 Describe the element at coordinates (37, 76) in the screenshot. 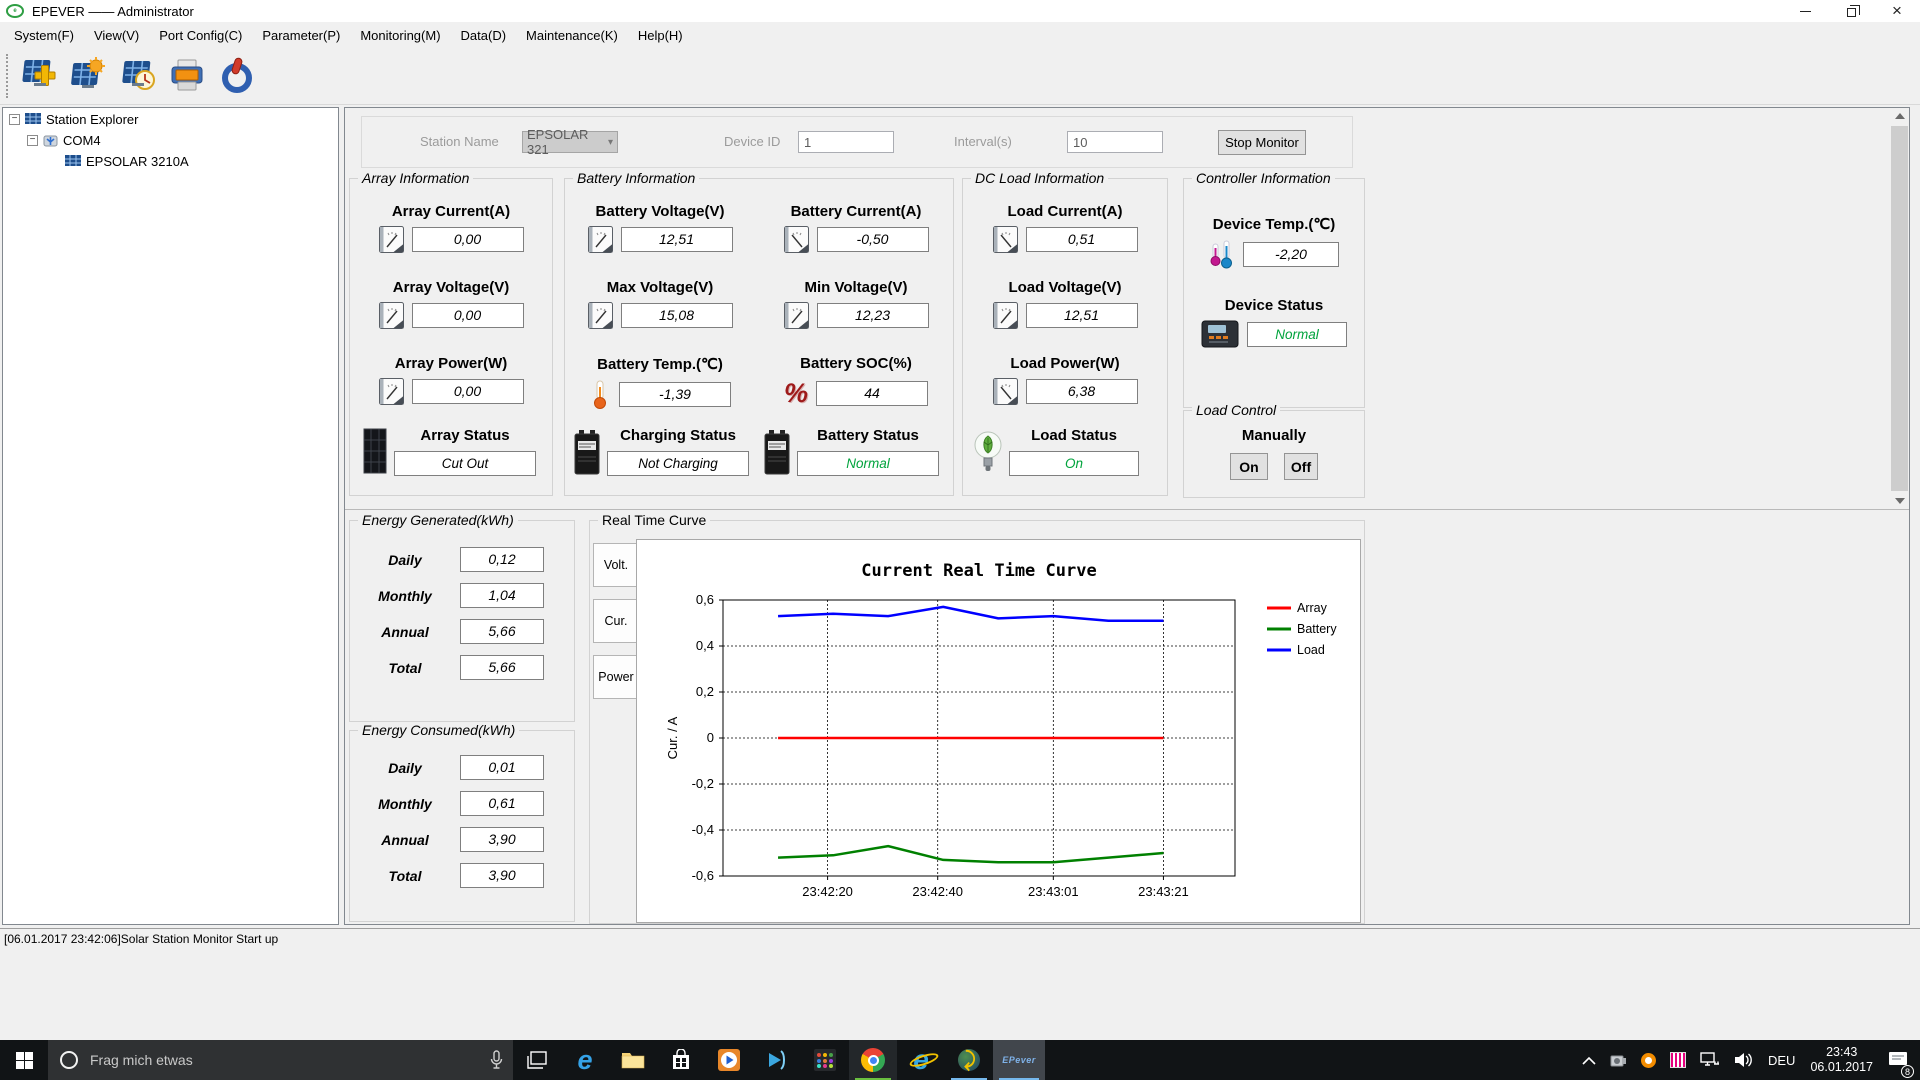

I see `add-station-button` at that location.